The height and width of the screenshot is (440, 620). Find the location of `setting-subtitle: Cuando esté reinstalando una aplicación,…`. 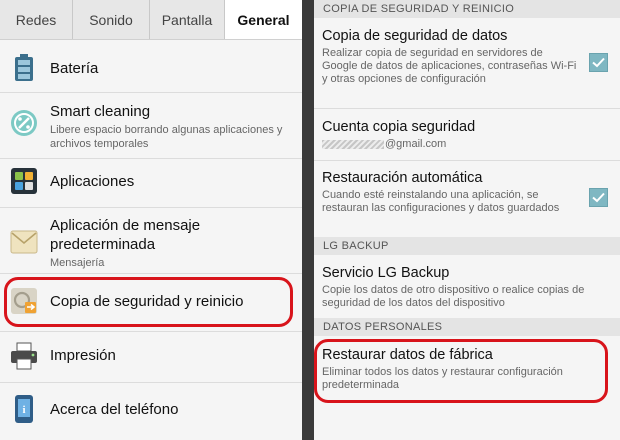

setting-subtitle: Cuando esté reinstalando una aplicación,… is located at coordinates (441, 201).